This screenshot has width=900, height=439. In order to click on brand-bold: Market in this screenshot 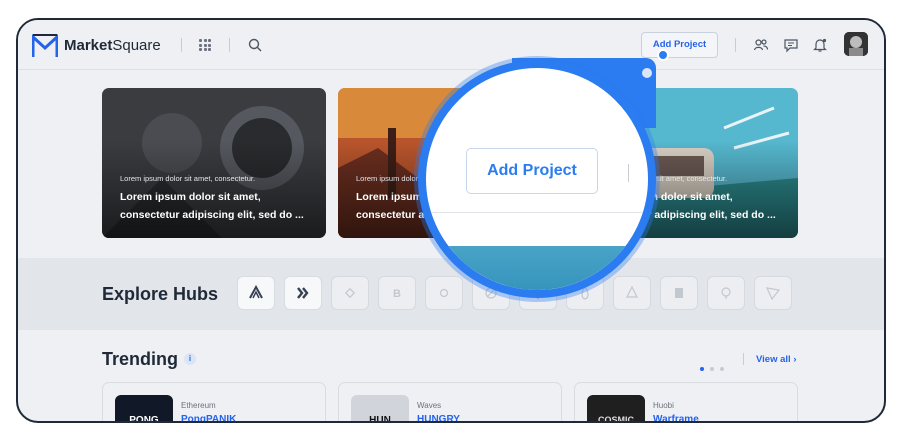, I will do `click(88, 45)`.